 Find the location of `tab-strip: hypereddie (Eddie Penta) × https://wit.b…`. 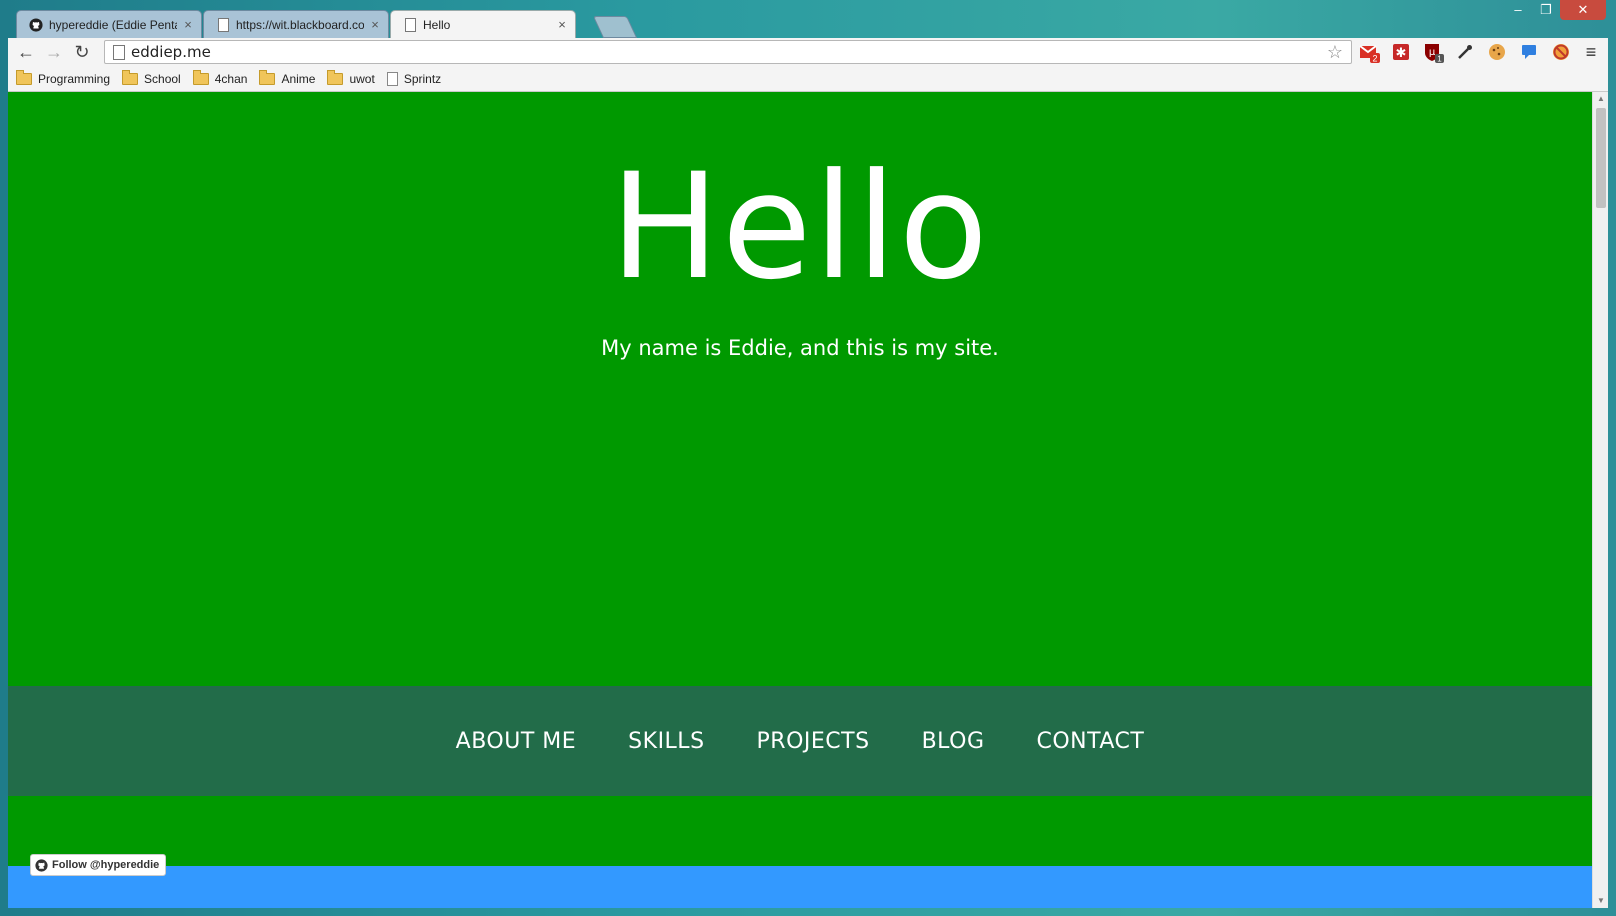

tab-strip: hypereddie (Eddie Penta) × https://wit.b… is located at coordinates (808, 23).